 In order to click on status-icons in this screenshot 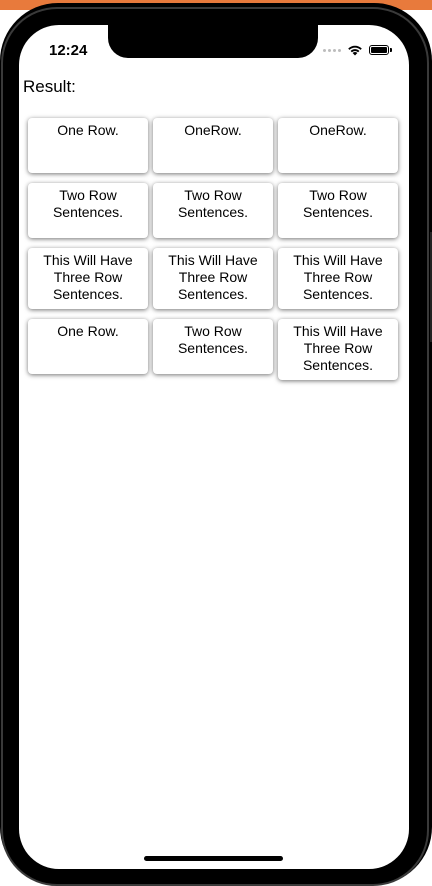, I will do `click(357, 50)`.